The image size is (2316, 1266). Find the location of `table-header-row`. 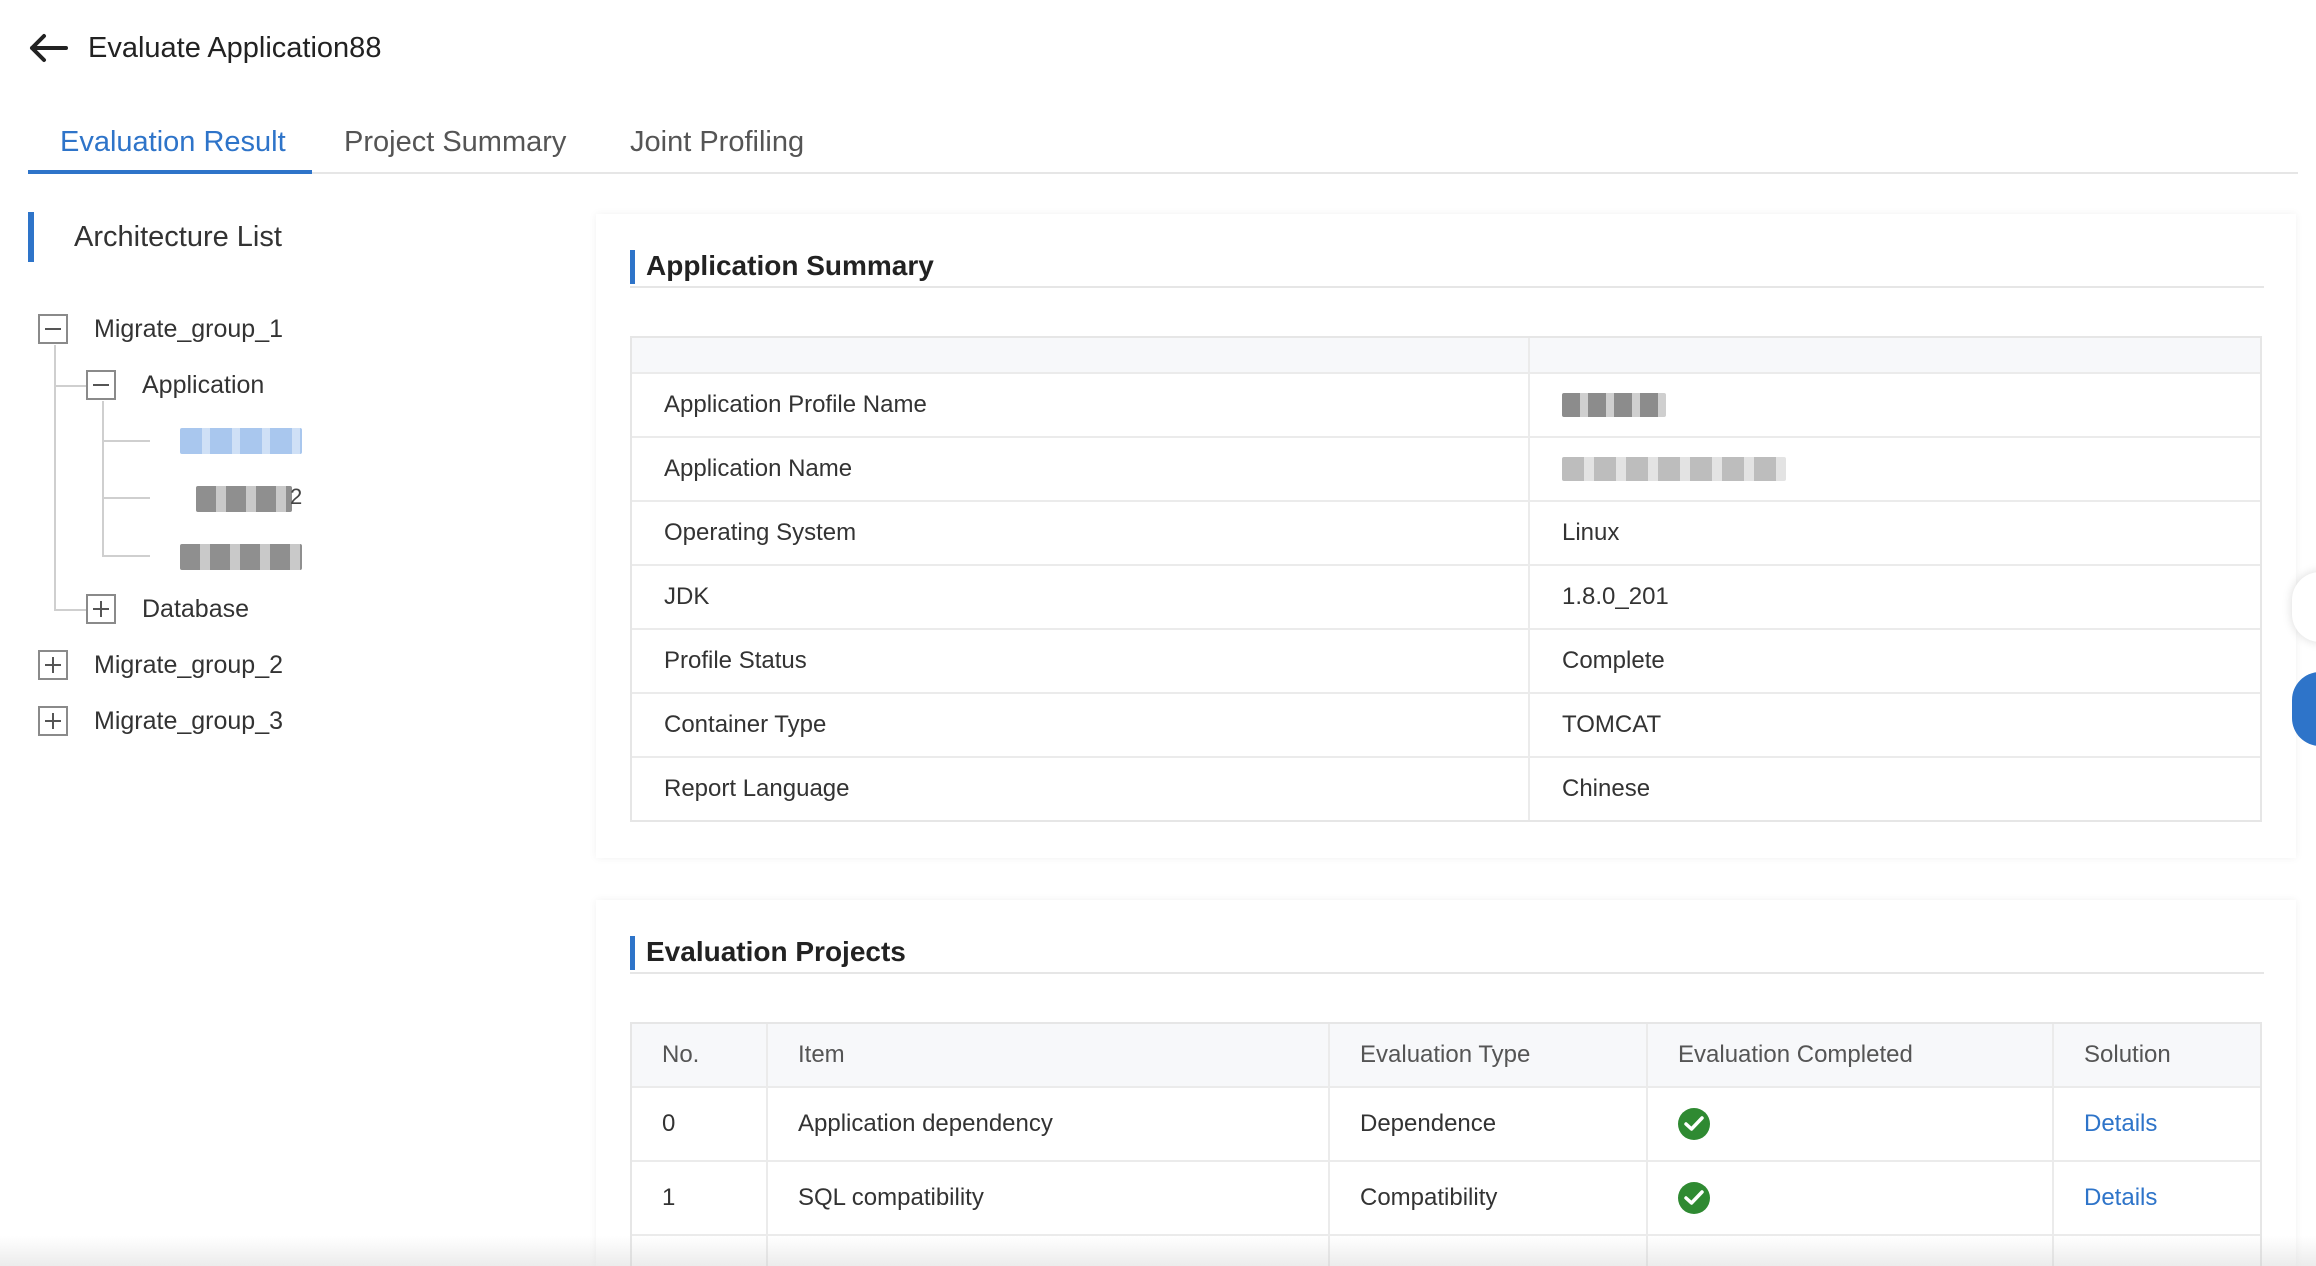

table-header-row is located at coordinates (1446, 355).